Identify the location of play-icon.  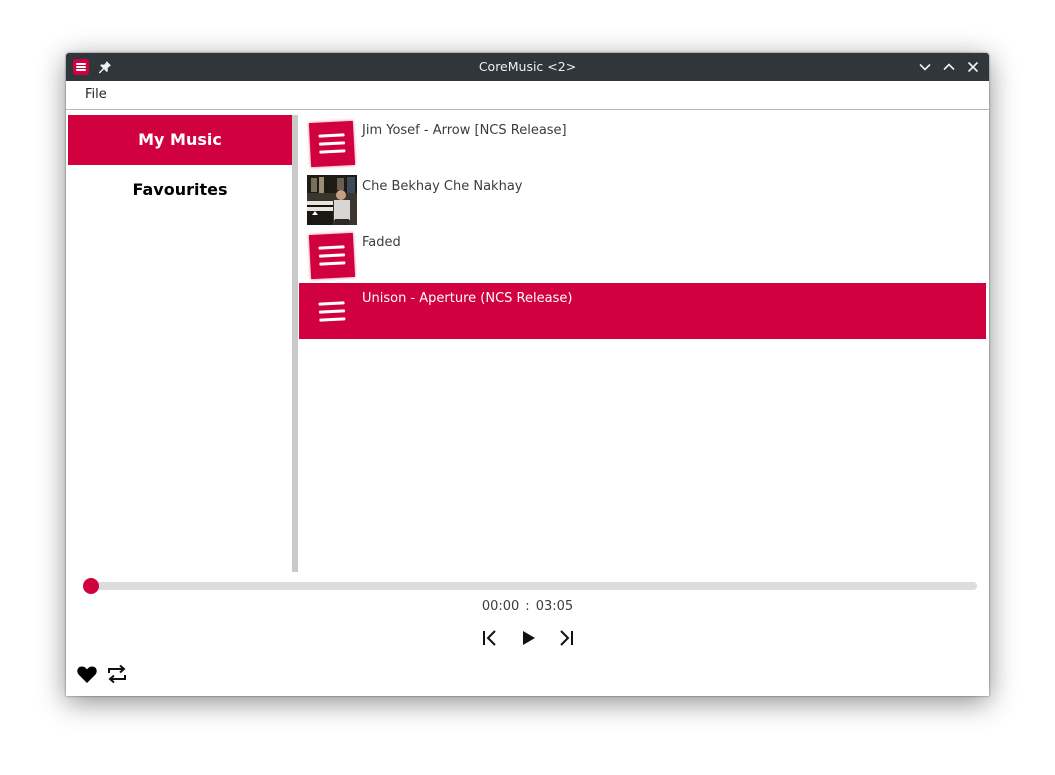
(528, 638).